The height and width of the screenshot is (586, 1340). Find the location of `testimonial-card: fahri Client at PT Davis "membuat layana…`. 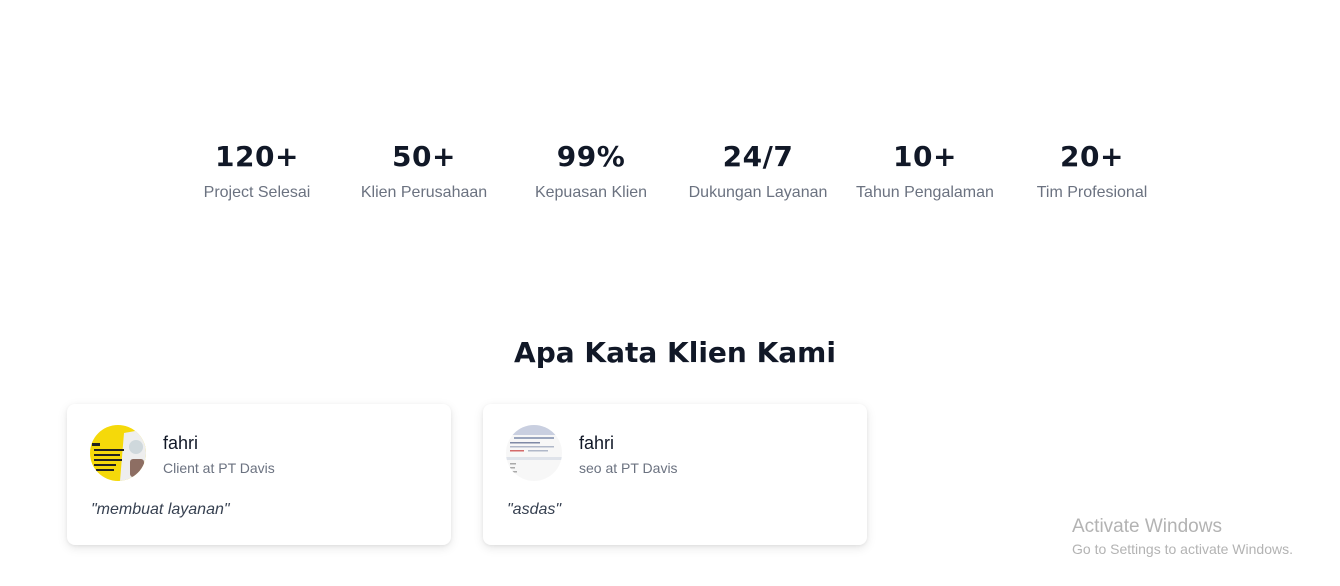

testimonial-card: fahri Client at PT Davis "membuat layana… is located at coordinates (259, 474).